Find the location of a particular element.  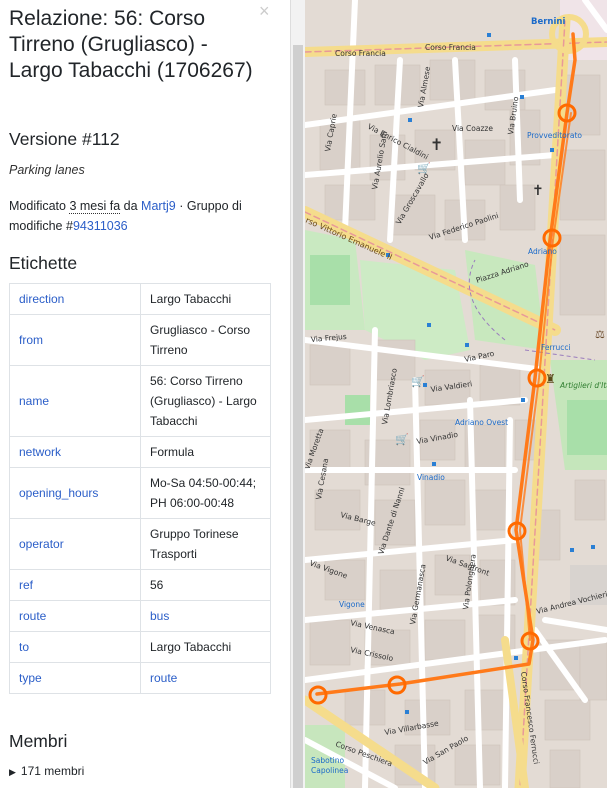

changeset-comment: Parking lanes is located at coordinates (47, 170).